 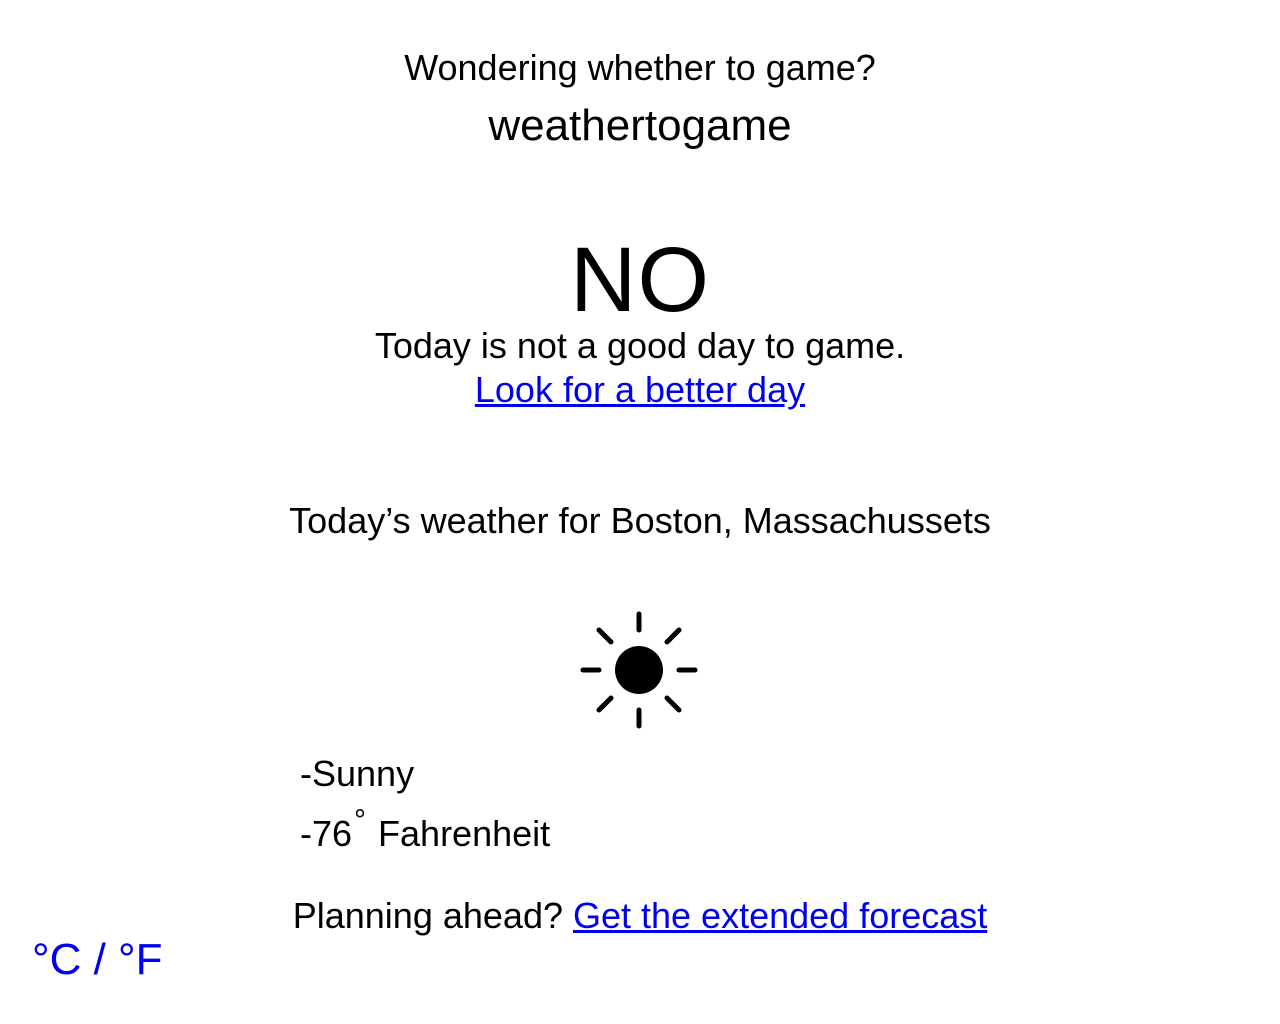 I want to click on weather-condition: -Sunny, so click(x=357, y=773).